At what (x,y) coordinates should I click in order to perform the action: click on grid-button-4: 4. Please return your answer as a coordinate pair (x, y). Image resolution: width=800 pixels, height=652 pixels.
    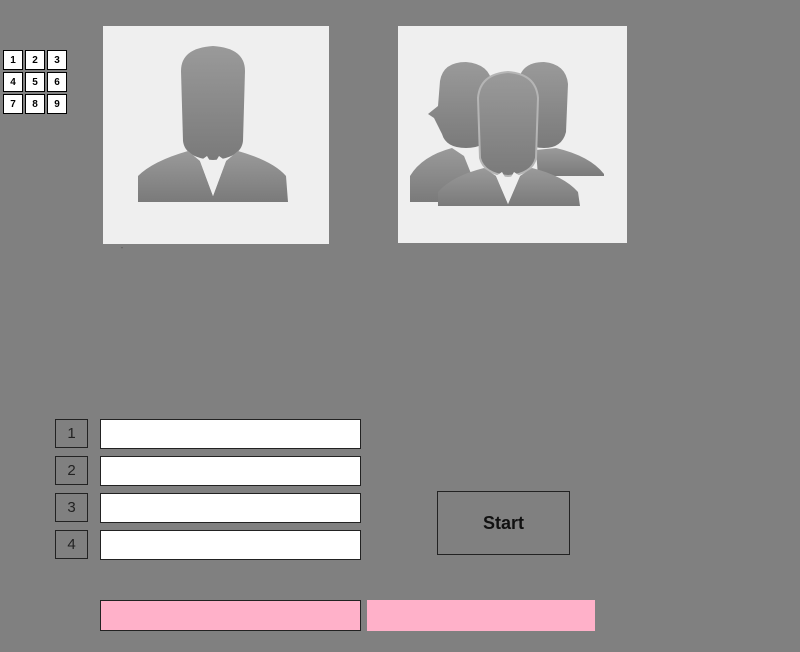
    Looking at the image, I should click on (13, 82).